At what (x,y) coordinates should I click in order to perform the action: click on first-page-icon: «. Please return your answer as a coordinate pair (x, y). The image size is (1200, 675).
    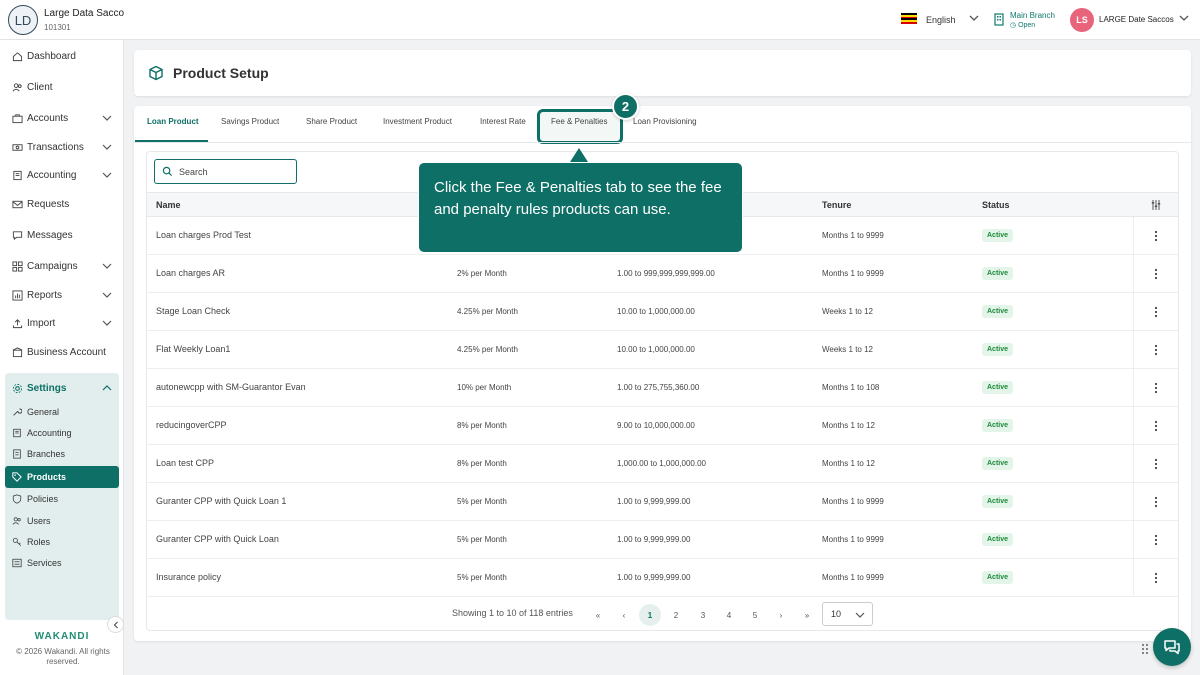
    Looking at the image, I should click on (598, 615).